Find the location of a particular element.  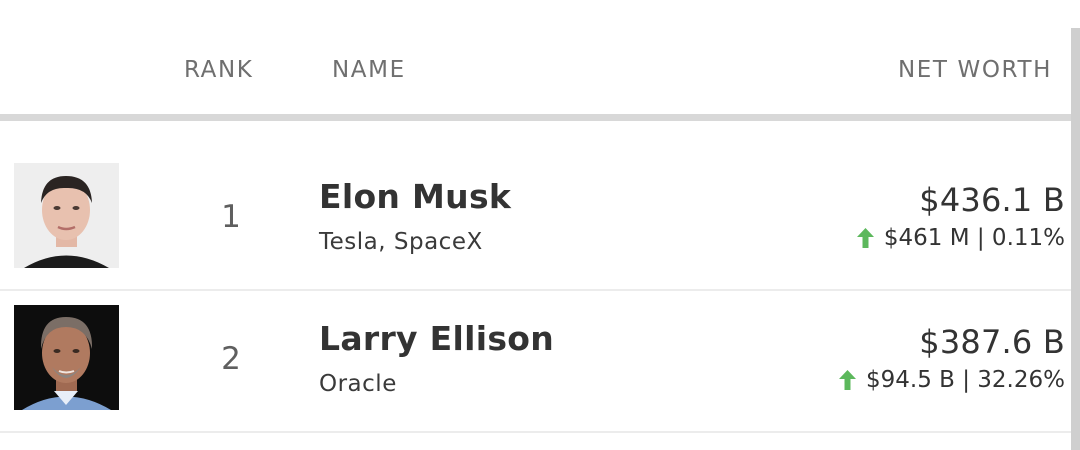

wealth-source: Oracle is located at coordinates (358, 384).